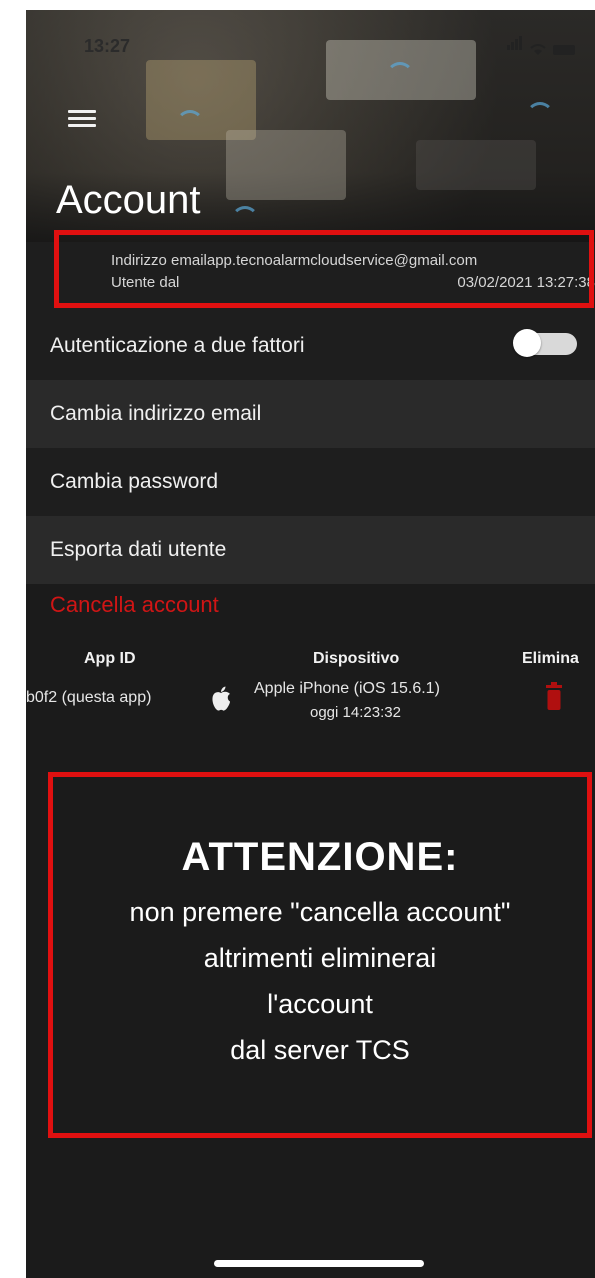  I want to click on warning-line: altrimenti eliminerai, so click(320, 958).